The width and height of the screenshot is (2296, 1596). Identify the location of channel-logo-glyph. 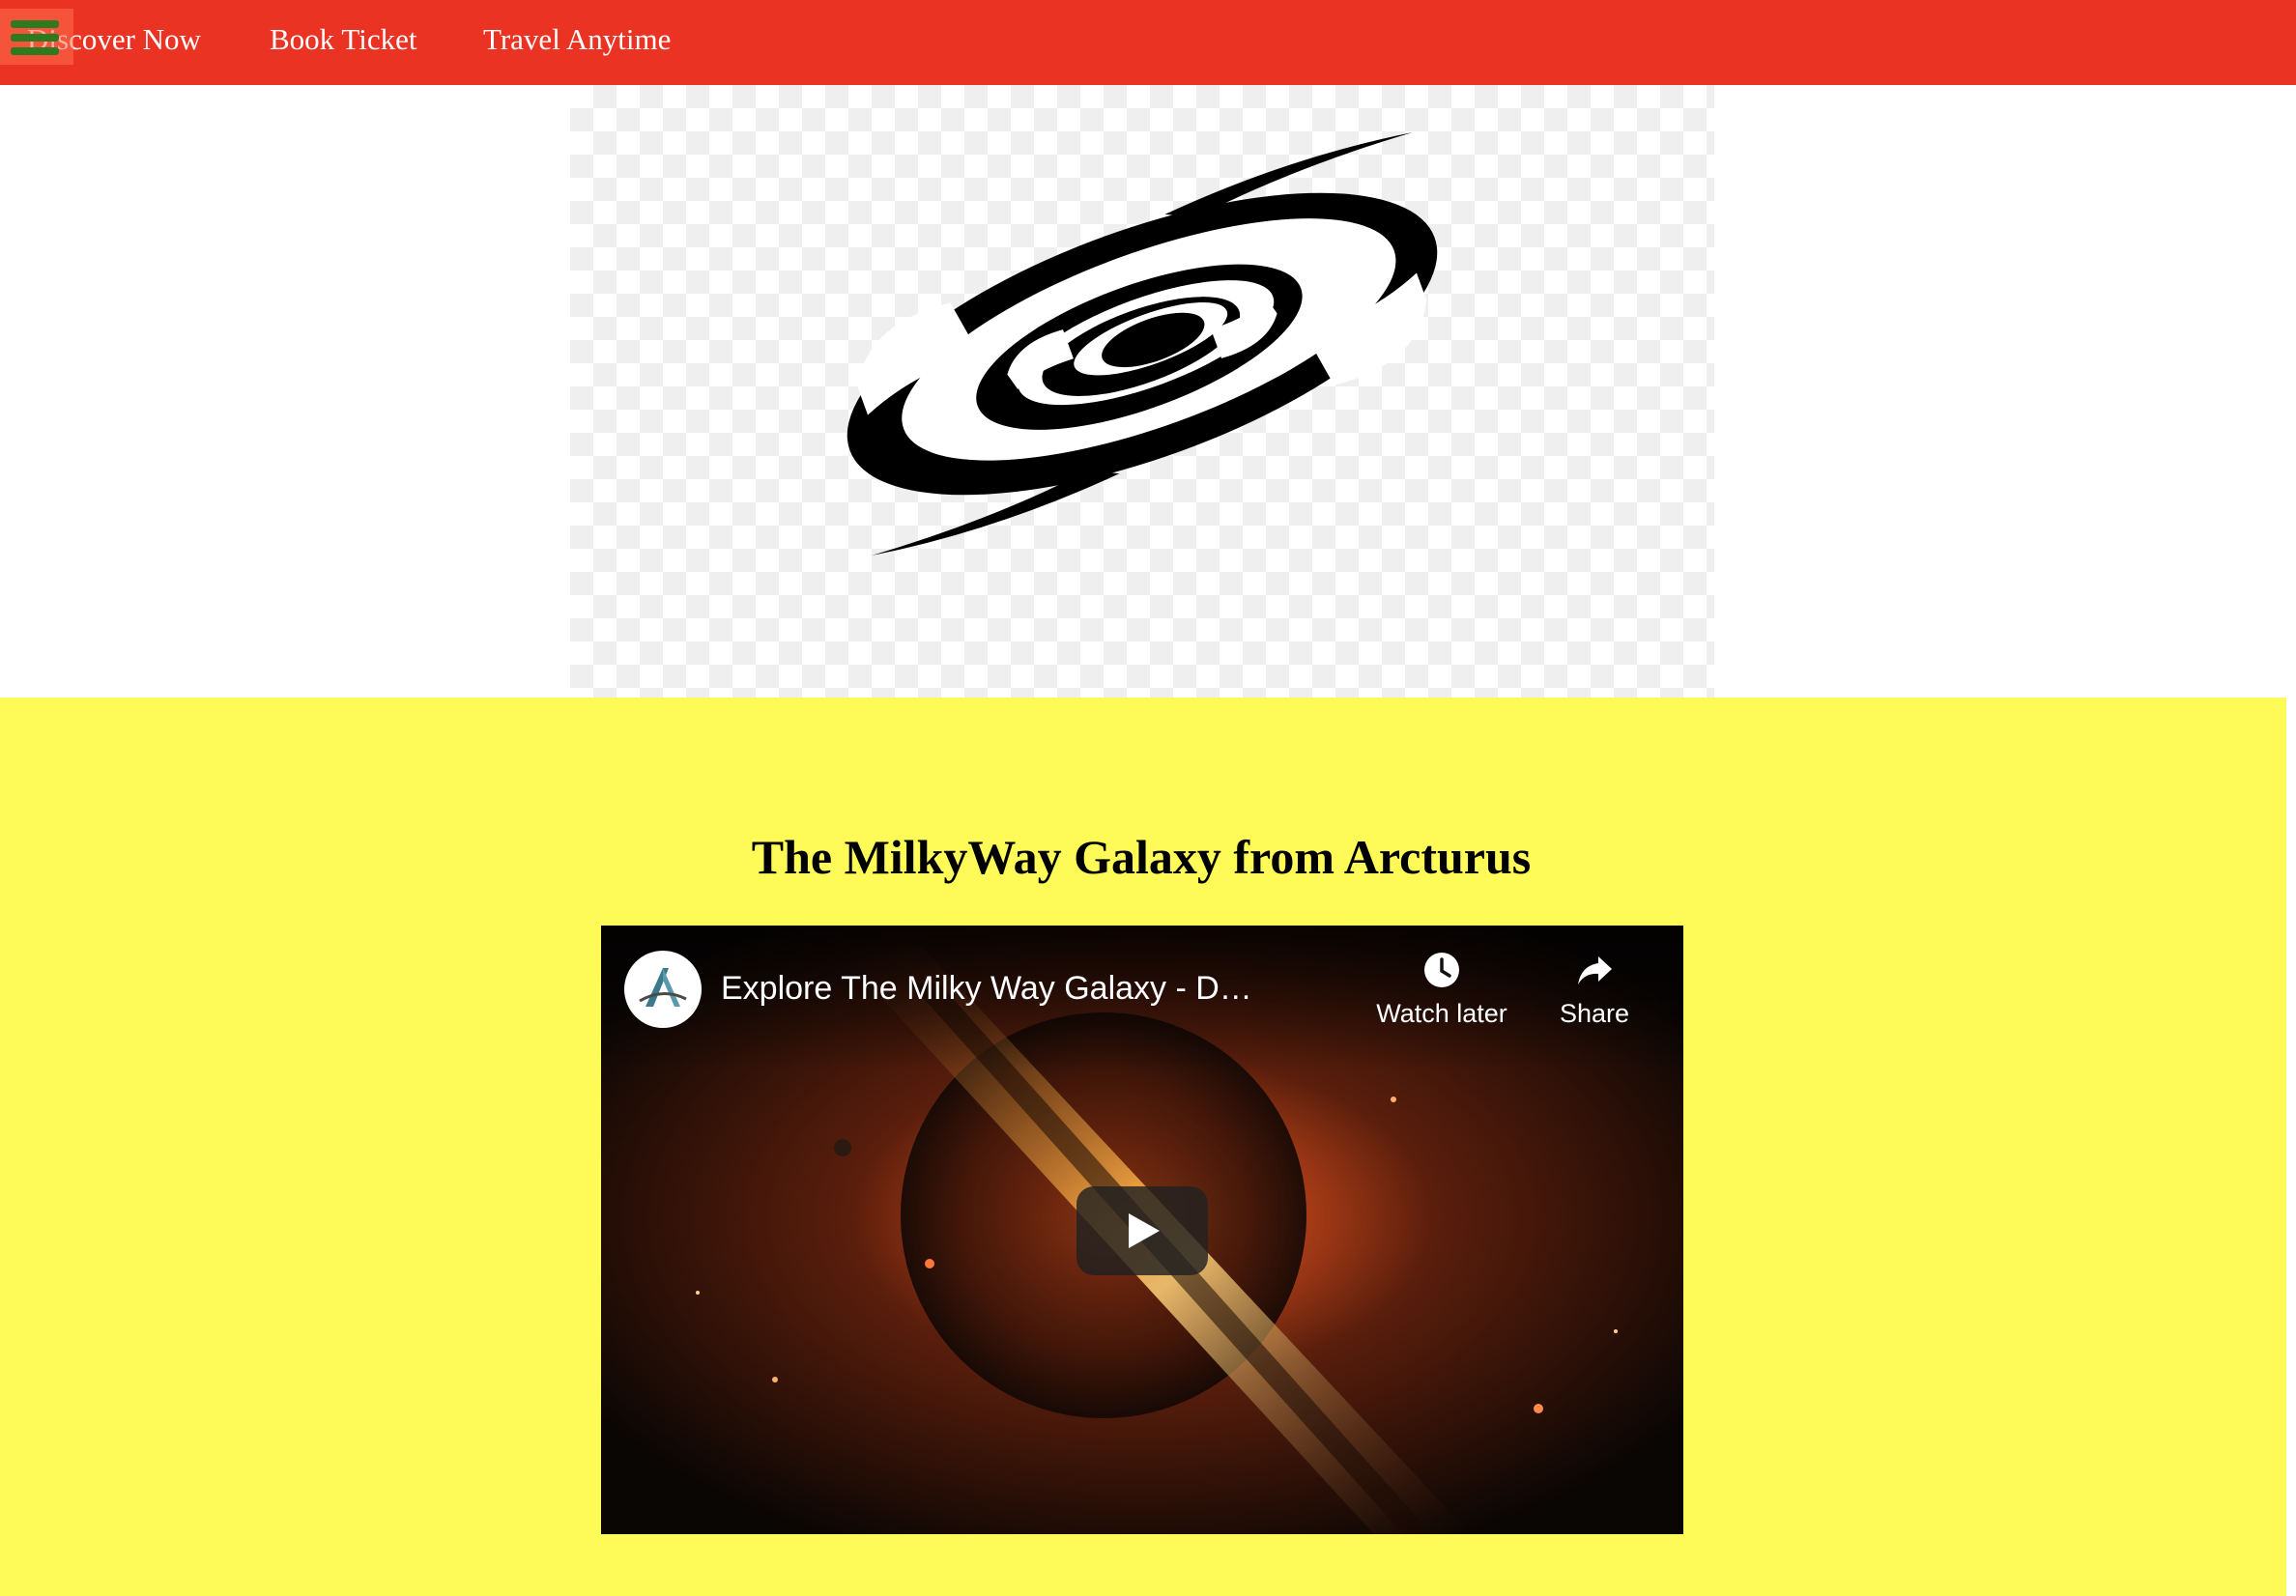
(663, 988).